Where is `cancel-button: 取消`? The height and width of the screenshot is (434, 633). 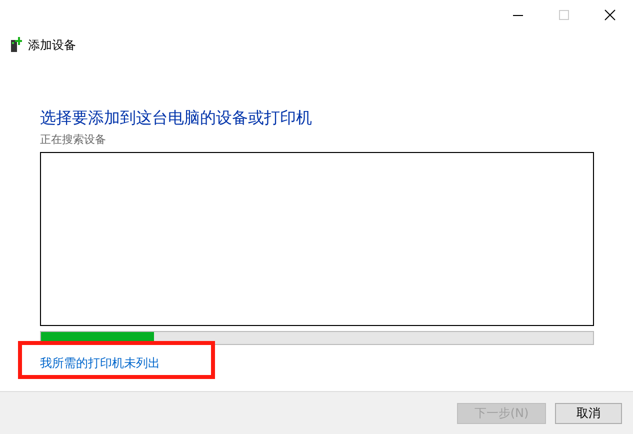 cancel-button: 取消 is located at coordinates (588, 413).